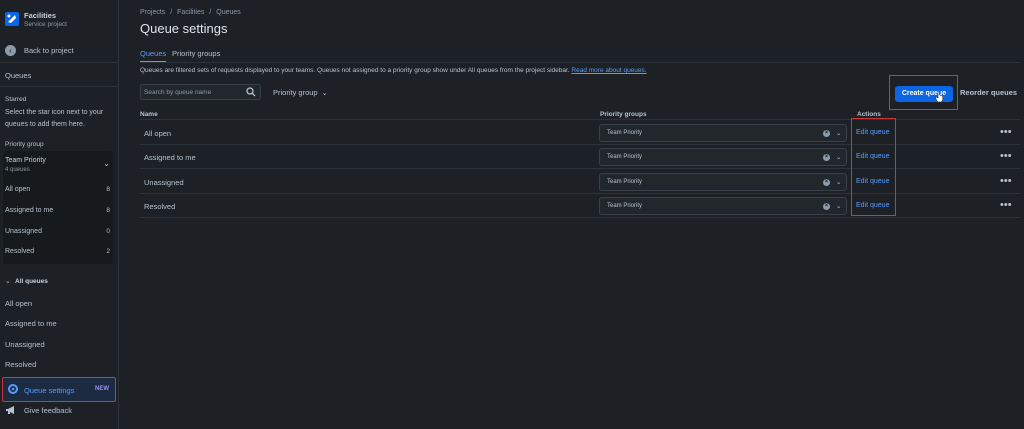  Describe the element at coordinates (20, 251) in the screenshot. I see `list-item-label: Resolved` at that location.